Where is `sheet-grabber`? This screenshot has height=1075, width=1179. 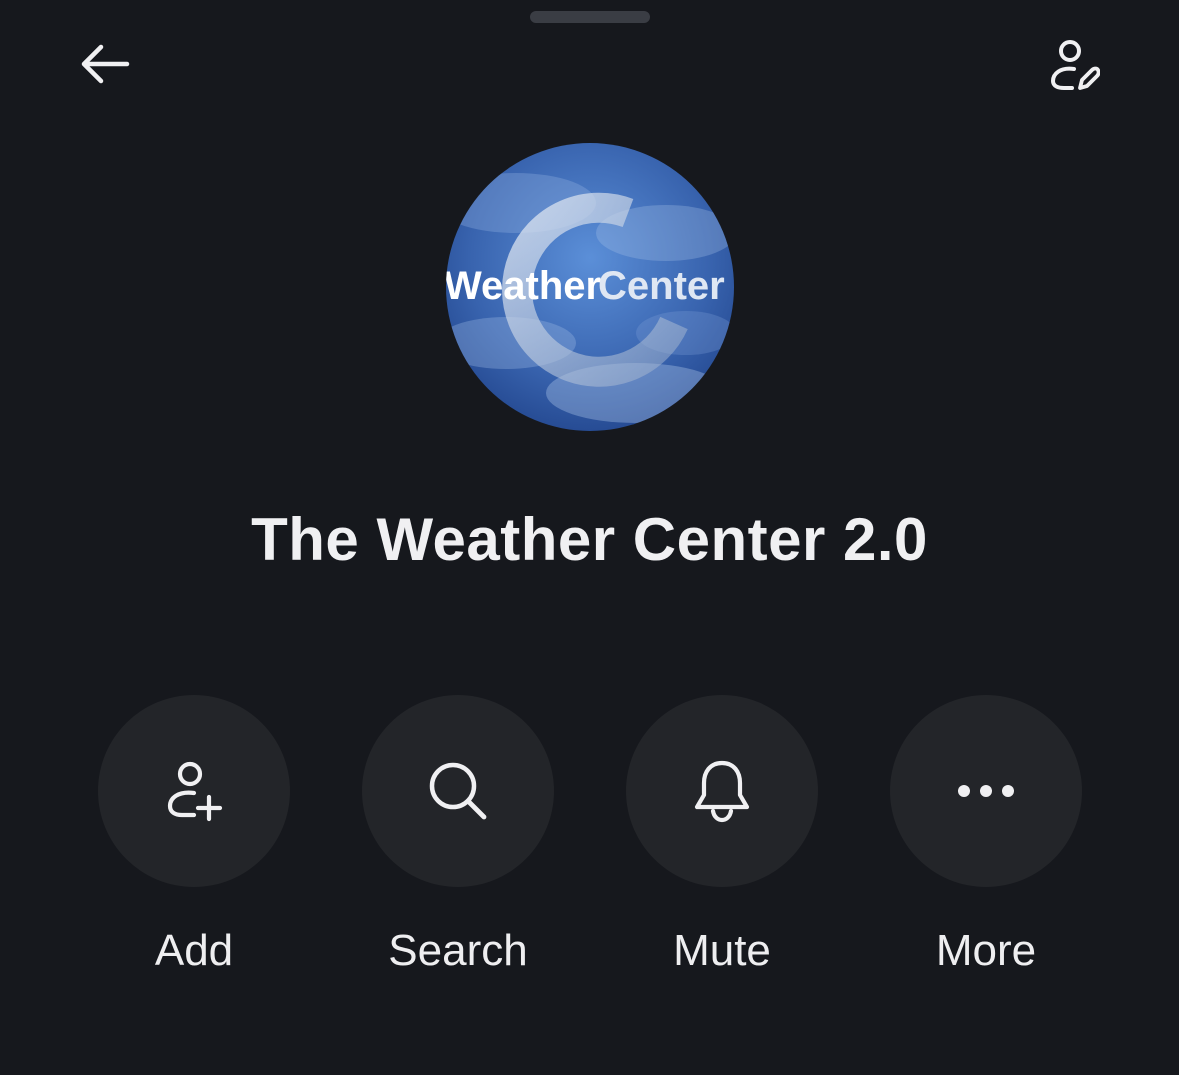
sheet-grabber is located at coordinates (590, 17).